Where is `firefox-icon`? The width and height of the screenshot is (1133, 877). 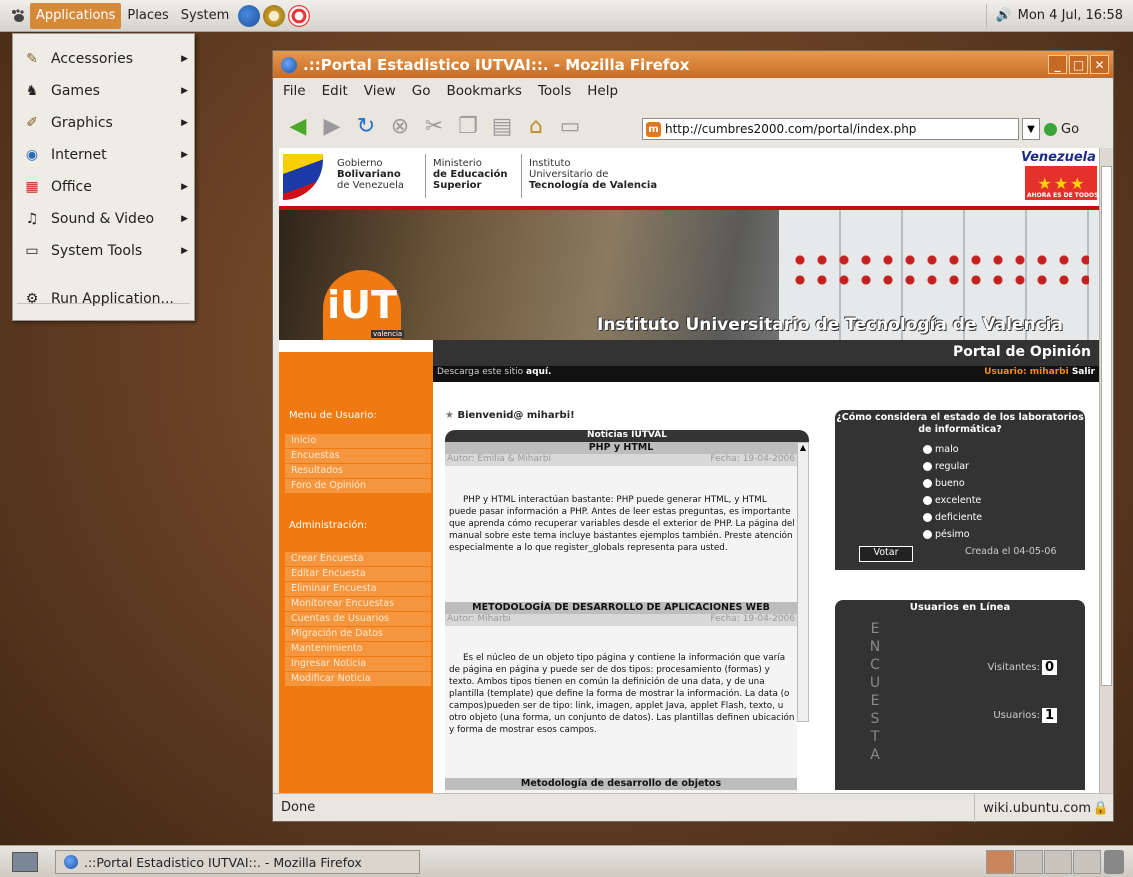
firefox-icon is located at coordinates (289, 64).